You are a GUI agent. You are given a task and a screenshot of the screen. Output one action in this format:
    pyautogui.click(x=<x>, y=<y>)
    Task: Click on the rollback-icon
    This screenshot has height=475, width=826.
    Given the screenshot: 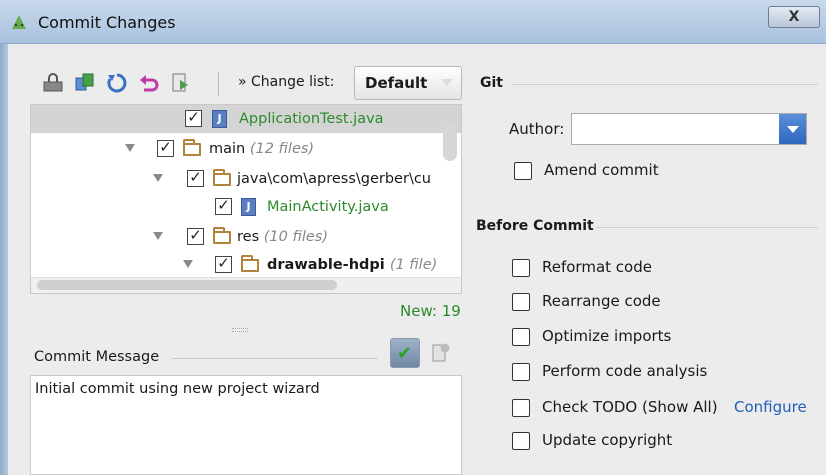 What is the action you would take?
    pyautogui.click(x=149, y=83)
    